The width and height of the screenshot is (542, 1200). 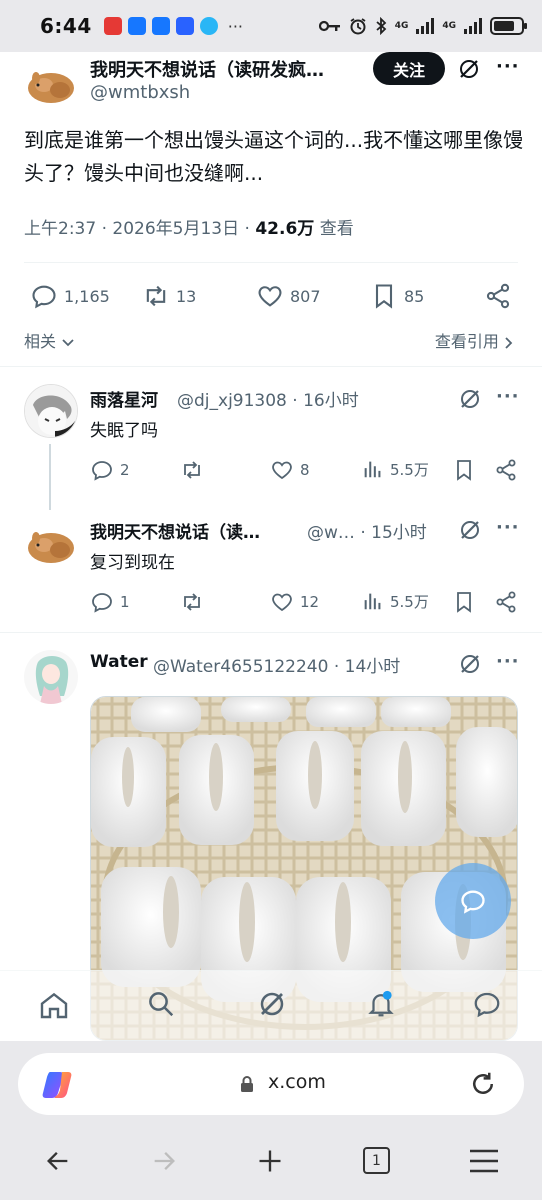 I want to click on heart-icon, so click(x=270, y=296).